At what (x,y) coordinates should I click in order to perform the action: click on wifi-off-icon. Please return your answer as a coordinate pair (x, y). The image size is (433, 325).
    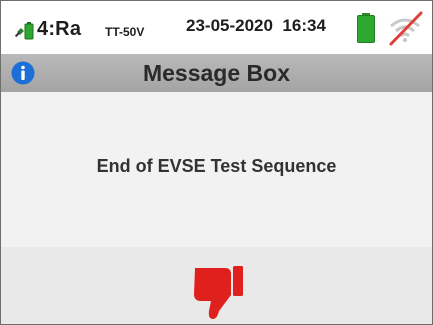
    Looking at the image, I should click on (406, 28).